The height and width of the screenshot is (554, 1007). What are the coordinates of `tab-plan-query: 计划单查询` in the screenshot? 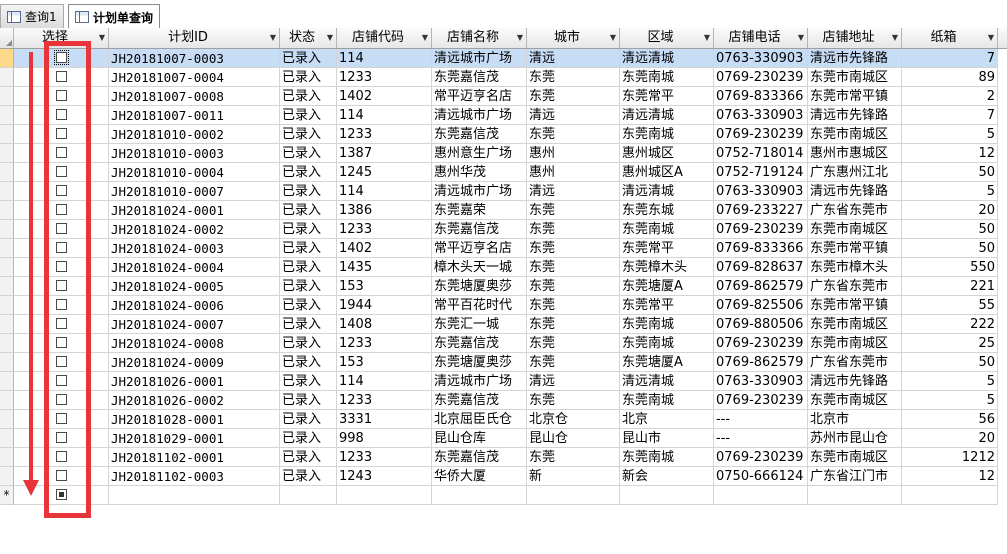 It's located at (114, 16).